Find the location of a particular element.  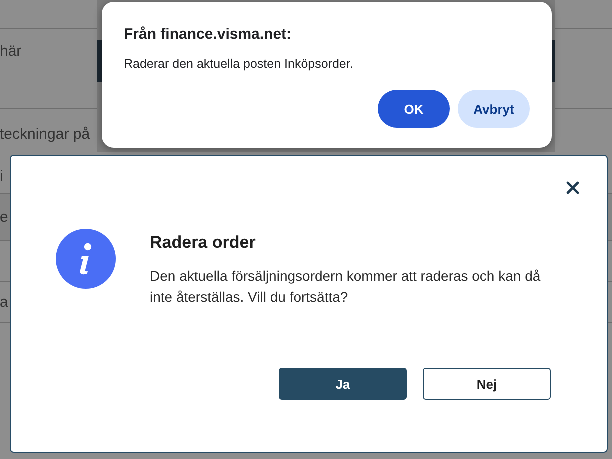

info-icon is located at coordinates (86, 259).